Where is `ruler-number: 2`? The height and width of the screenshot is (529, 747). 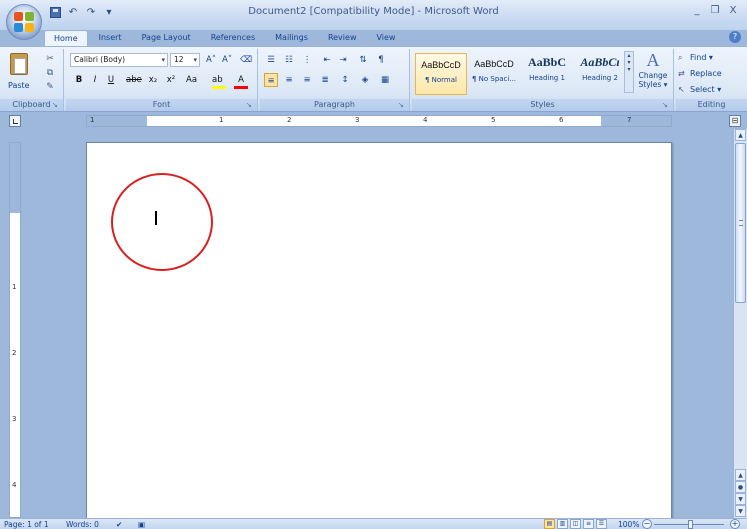
ruler-number: 2 is located at coordinates (14, 353).